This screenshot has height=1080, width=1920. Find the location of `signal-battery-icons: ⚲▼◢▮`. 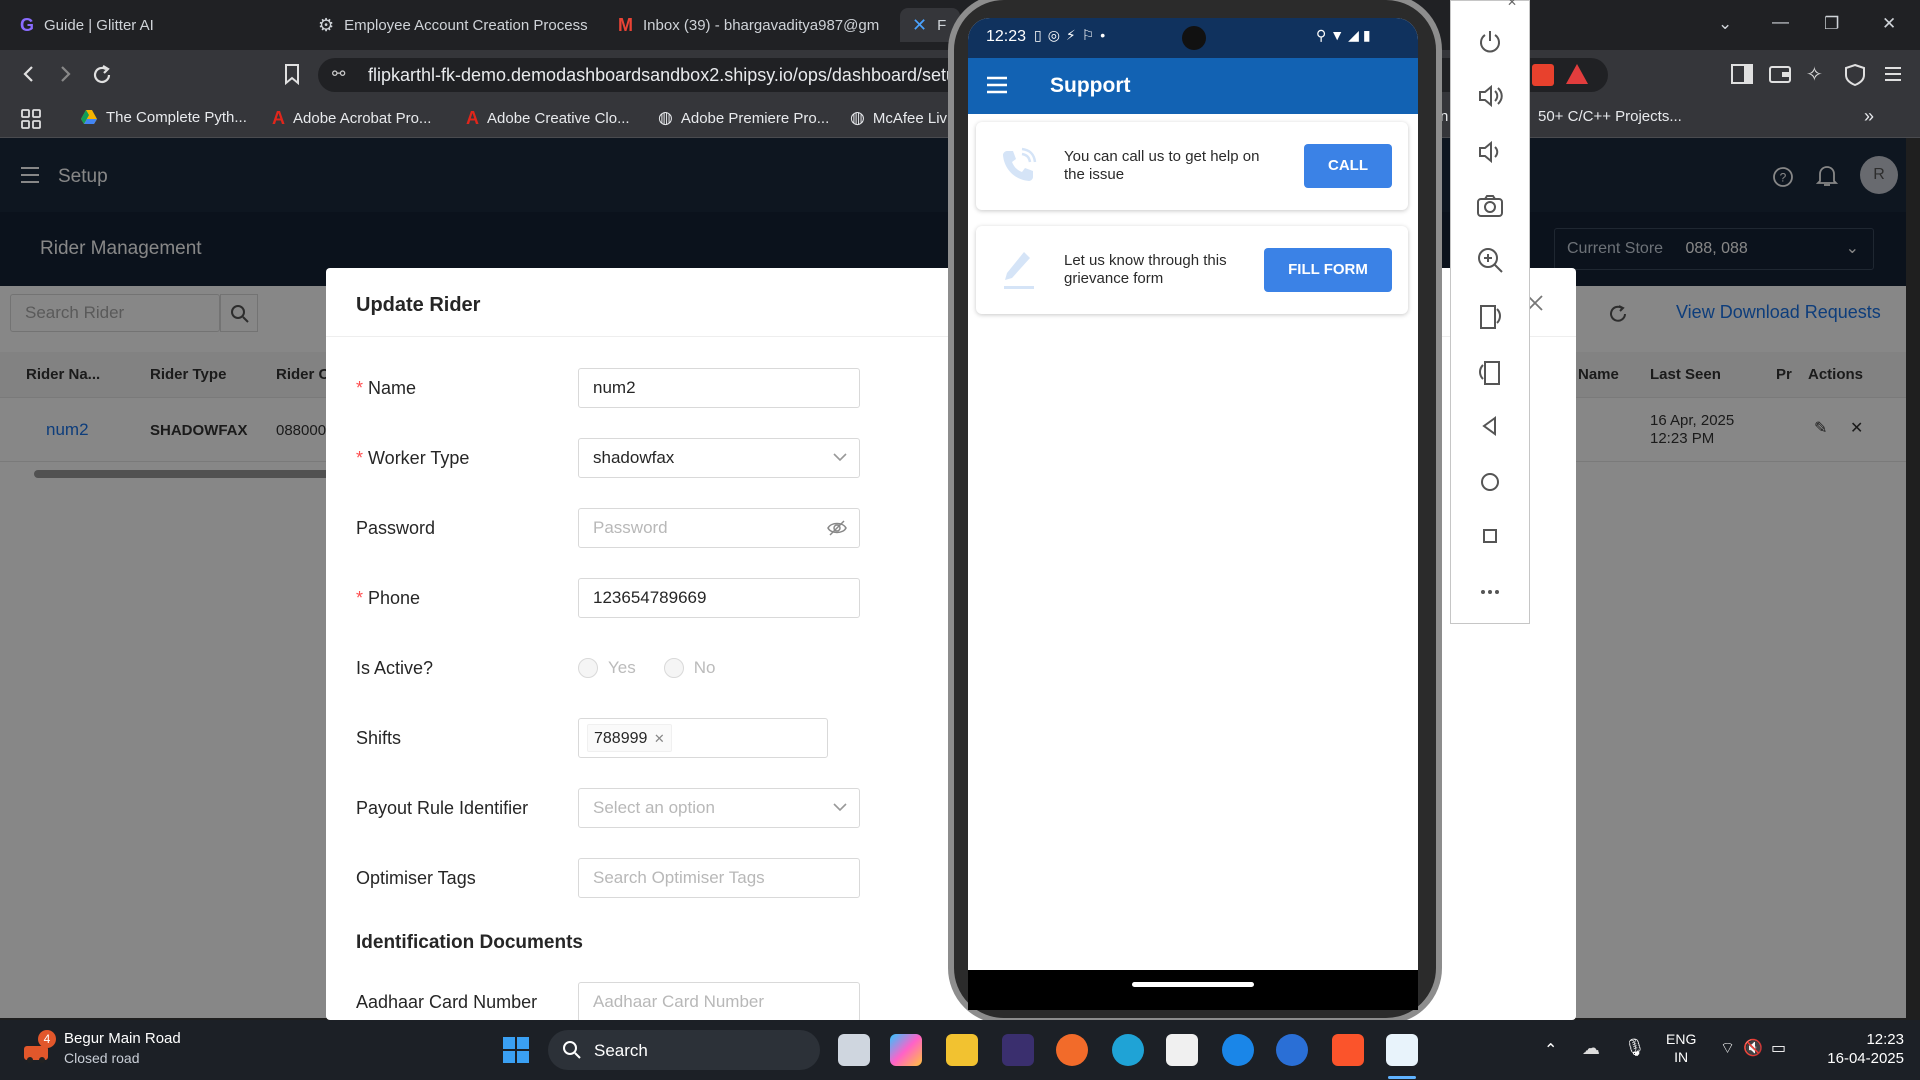

signal-battery-icons: ⚲▼◢▮ is located at coordinates (1345, 35).